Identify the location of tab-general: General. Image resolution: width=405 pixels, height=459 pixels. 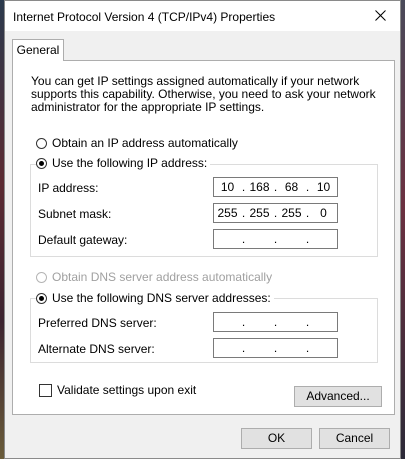
(38, 50).